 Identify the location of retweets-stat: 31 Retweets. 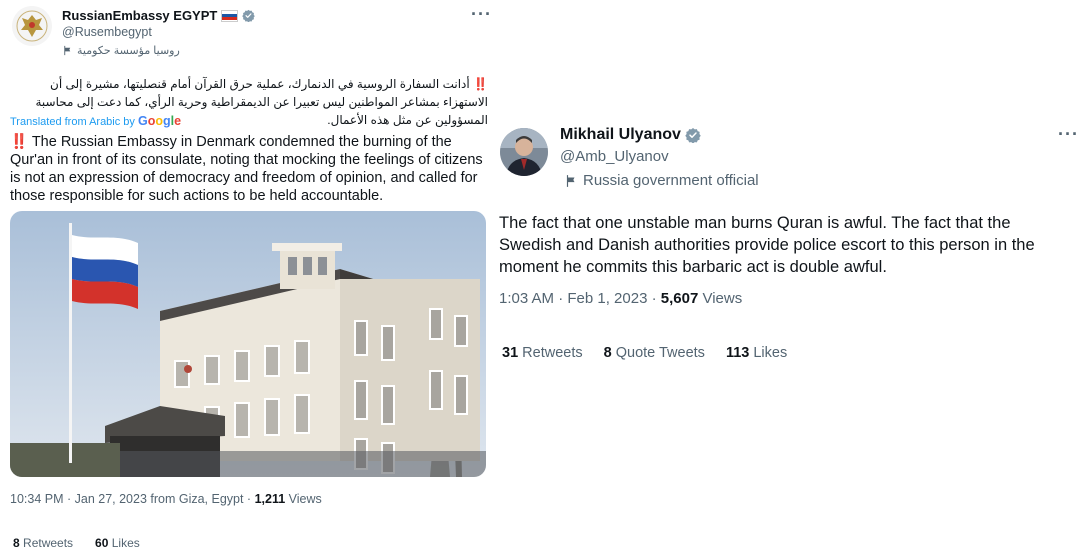
(542, 353).